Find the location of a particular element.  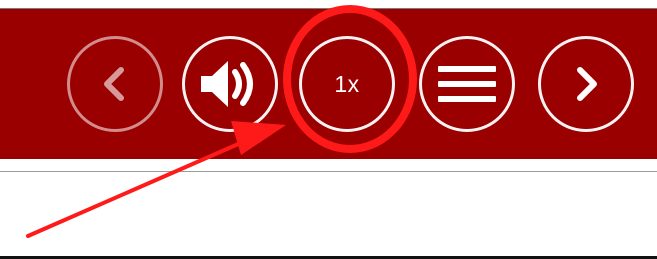

menu-button is located at coordinates (467, 84).